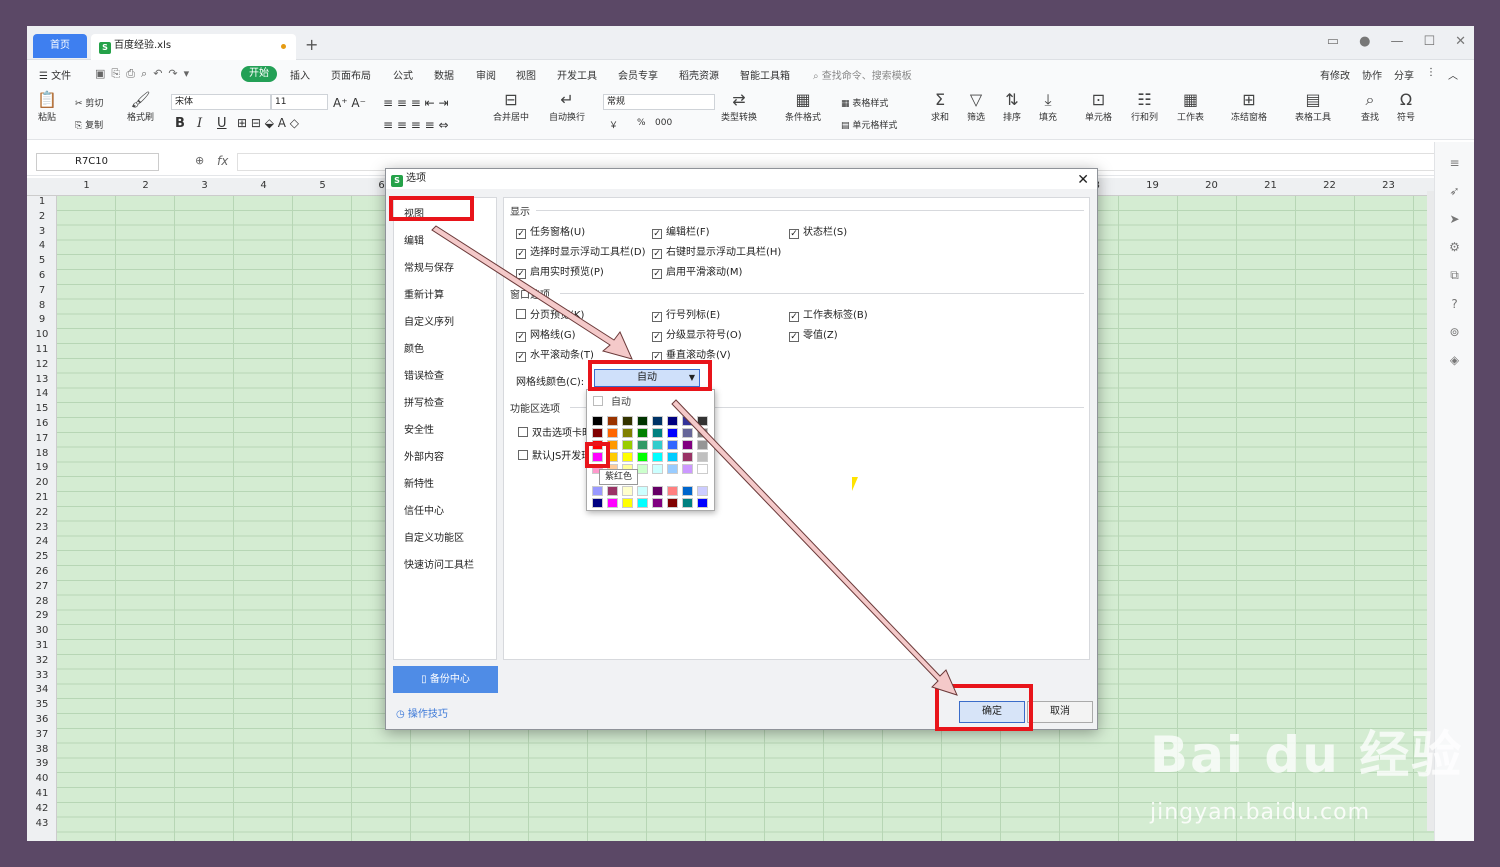 Image resolution: width=1500 pixels, height=867 pixels. I want to click on cell-button: ⊡ 单元格, so click(1098, 106).